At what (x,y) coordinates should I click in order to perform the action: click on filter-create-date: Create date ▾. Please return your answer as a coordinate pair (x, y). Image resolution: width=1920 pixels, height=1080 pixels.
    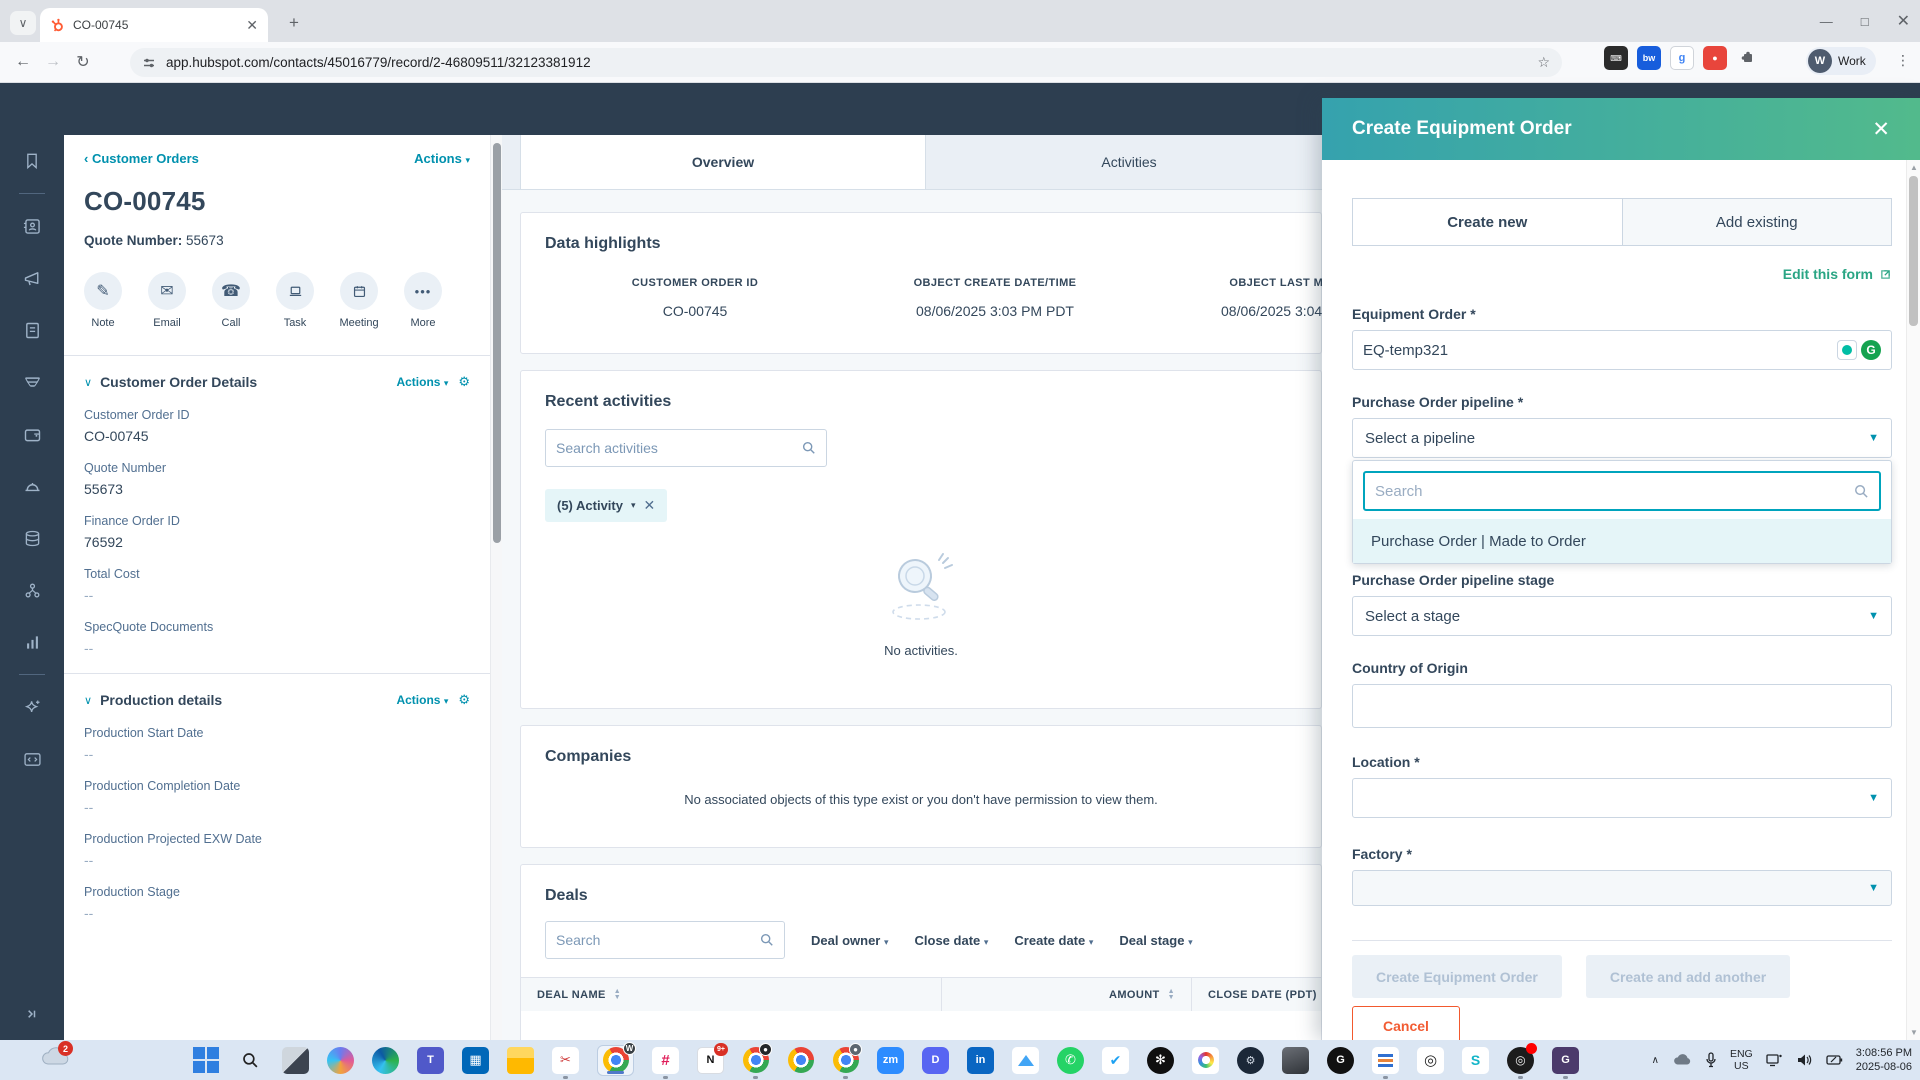
    Looking at the image, I should click on (1053, 940).